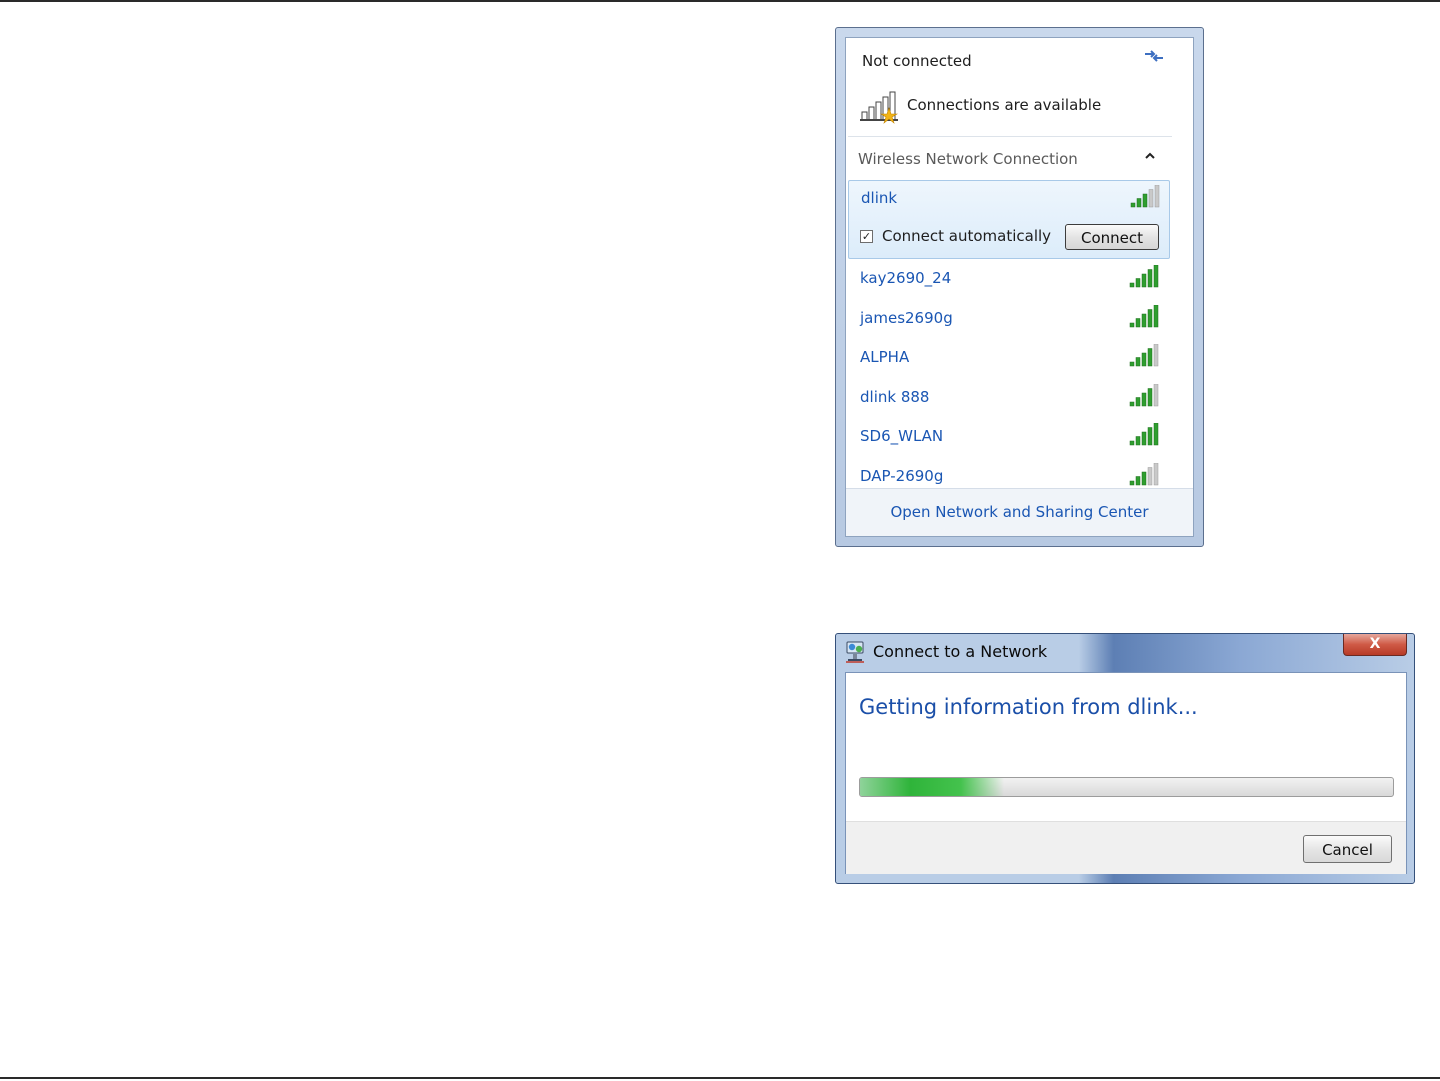  Describe the element at coordinates (1009, 318) in the screenshot. I see `network-item: james2690g` at that location.